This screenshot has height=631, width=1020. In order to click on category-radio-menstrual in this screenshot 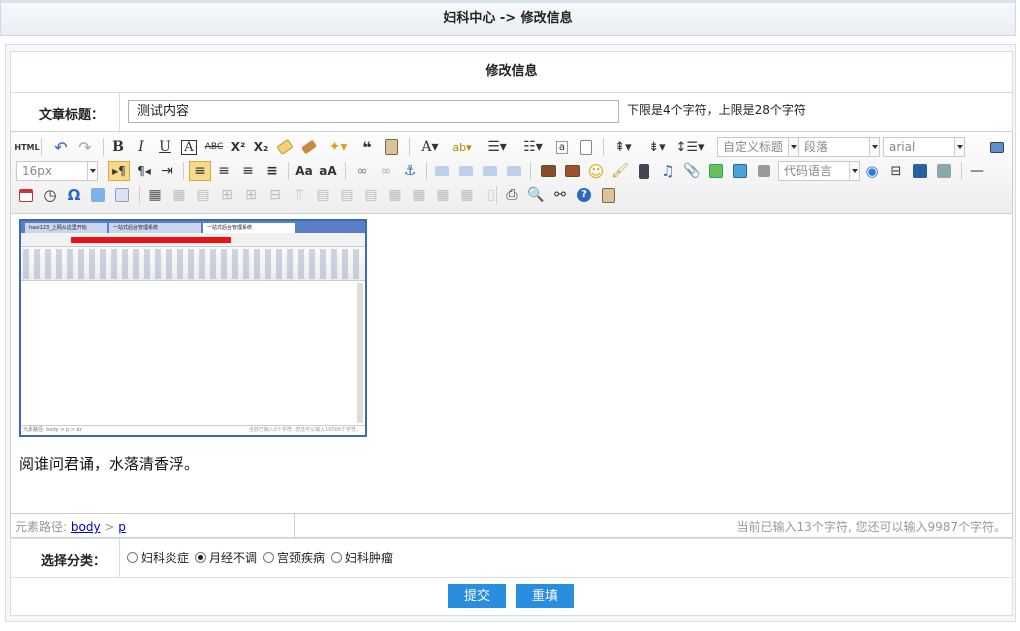, I will do `click(201, 557)`.